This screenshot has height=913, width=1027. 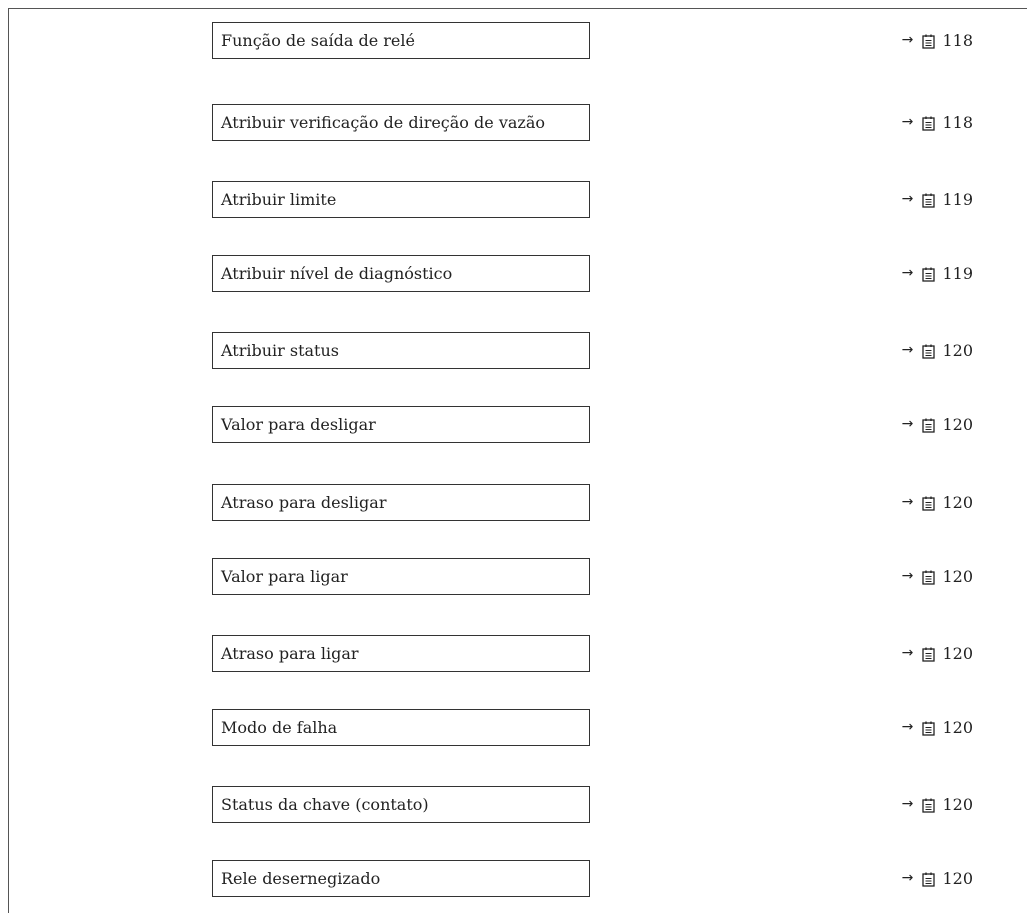 I want to click on parameter-row: Atribuir nível de diagnóstico → 119, so click(x=513, y=273).